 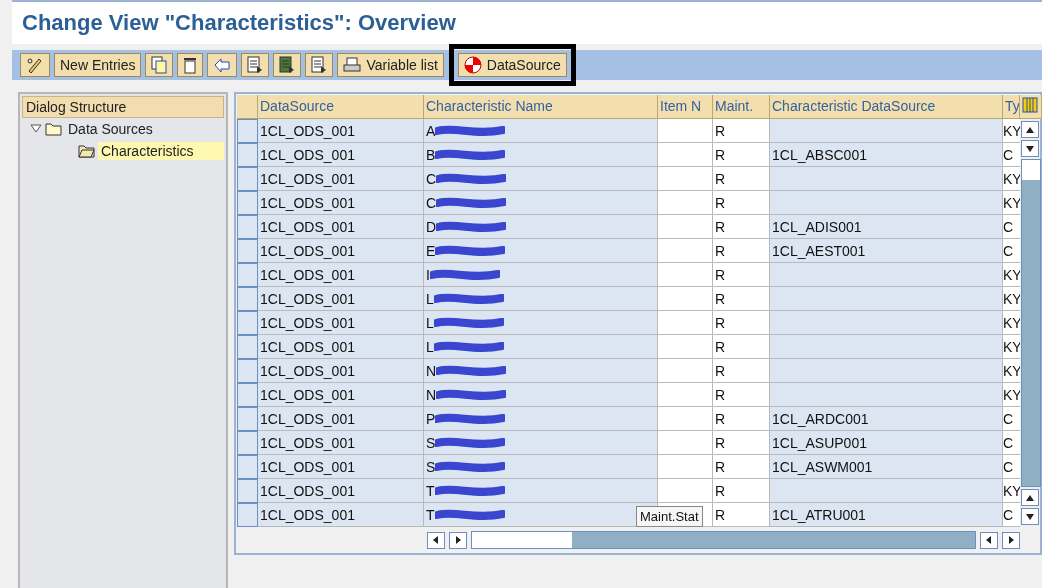 I want to click on toolbar-button: Variable list, so click(x=390, y=65).